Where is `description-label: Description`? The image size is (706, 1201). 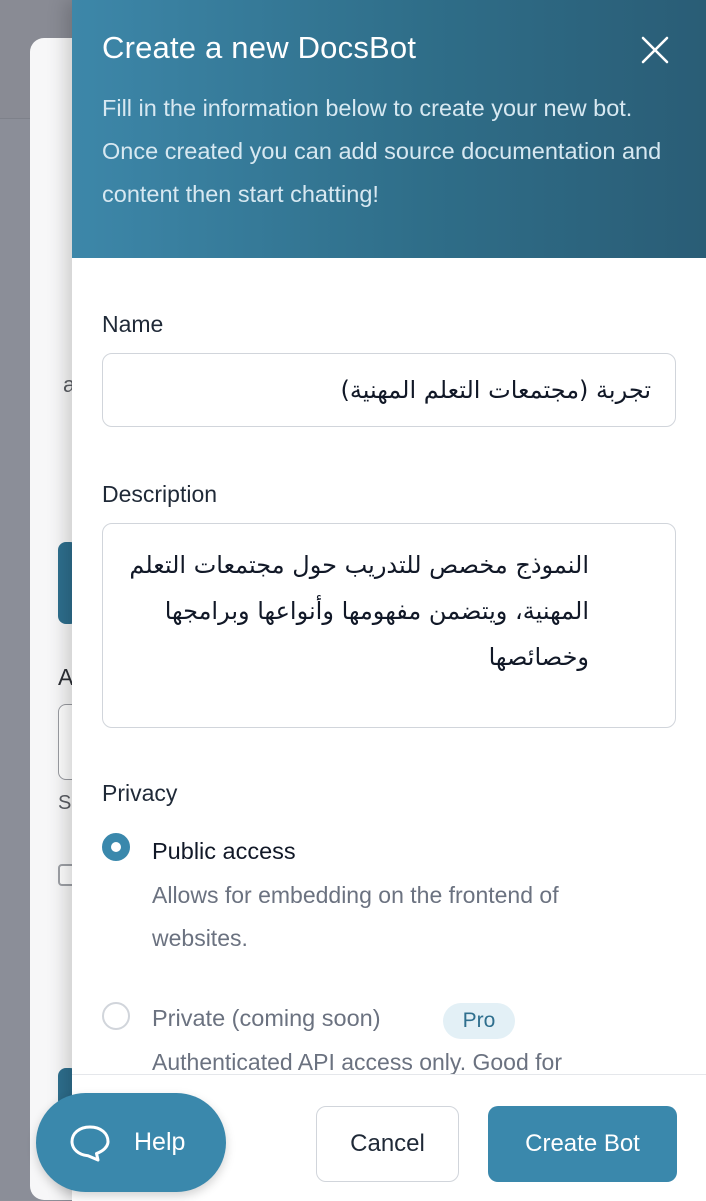
description-label: Description is located at coordinates (160, 494).